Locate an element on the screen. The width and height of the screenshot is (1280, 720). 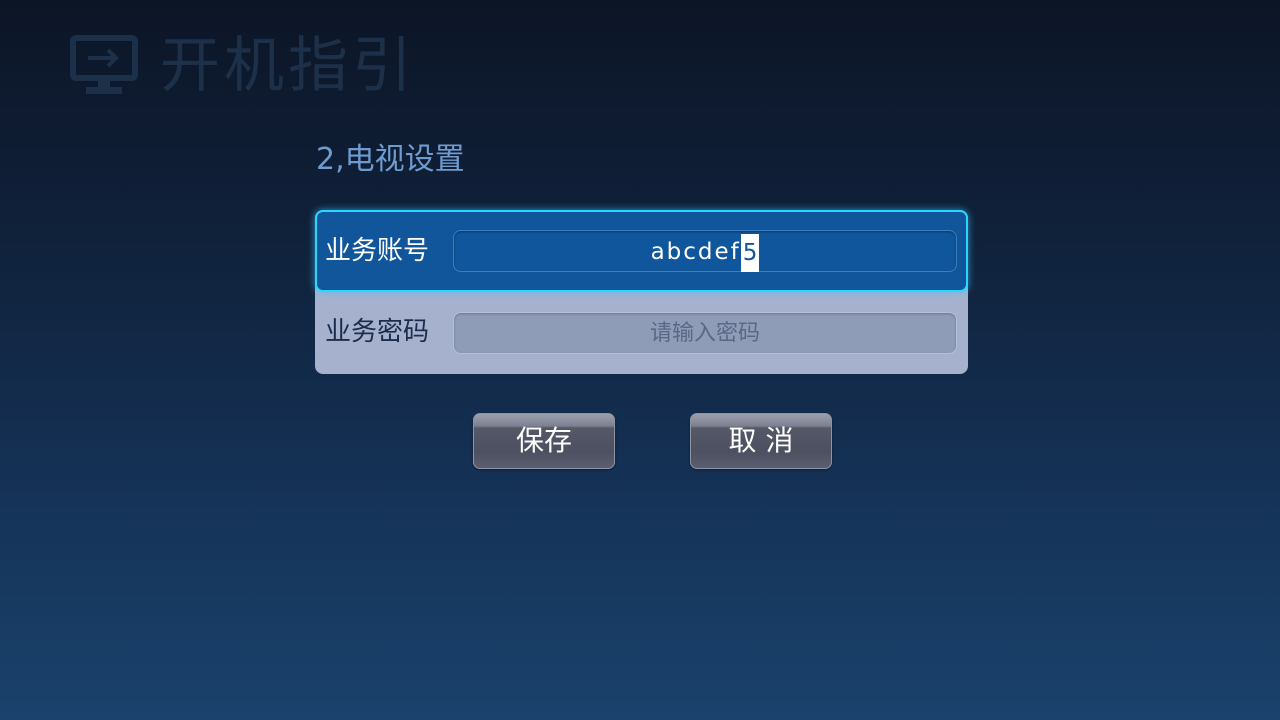
password-placeholder: 请输入密码 is located at coordinates (704, 333).